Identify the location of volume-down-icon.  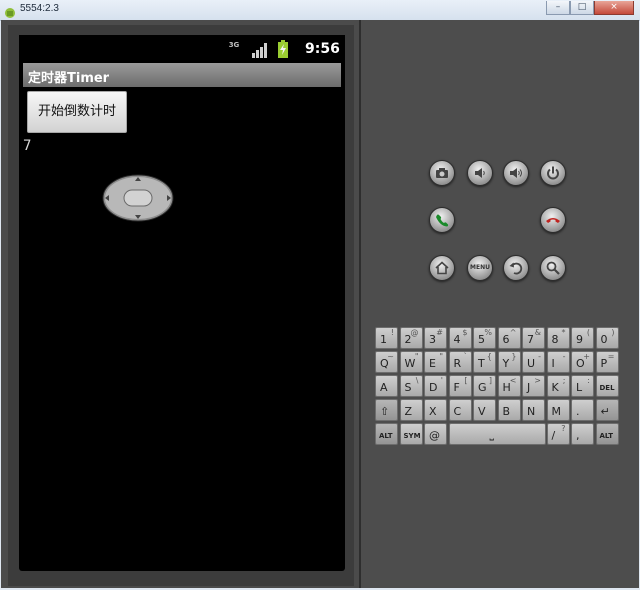
(480, 173).